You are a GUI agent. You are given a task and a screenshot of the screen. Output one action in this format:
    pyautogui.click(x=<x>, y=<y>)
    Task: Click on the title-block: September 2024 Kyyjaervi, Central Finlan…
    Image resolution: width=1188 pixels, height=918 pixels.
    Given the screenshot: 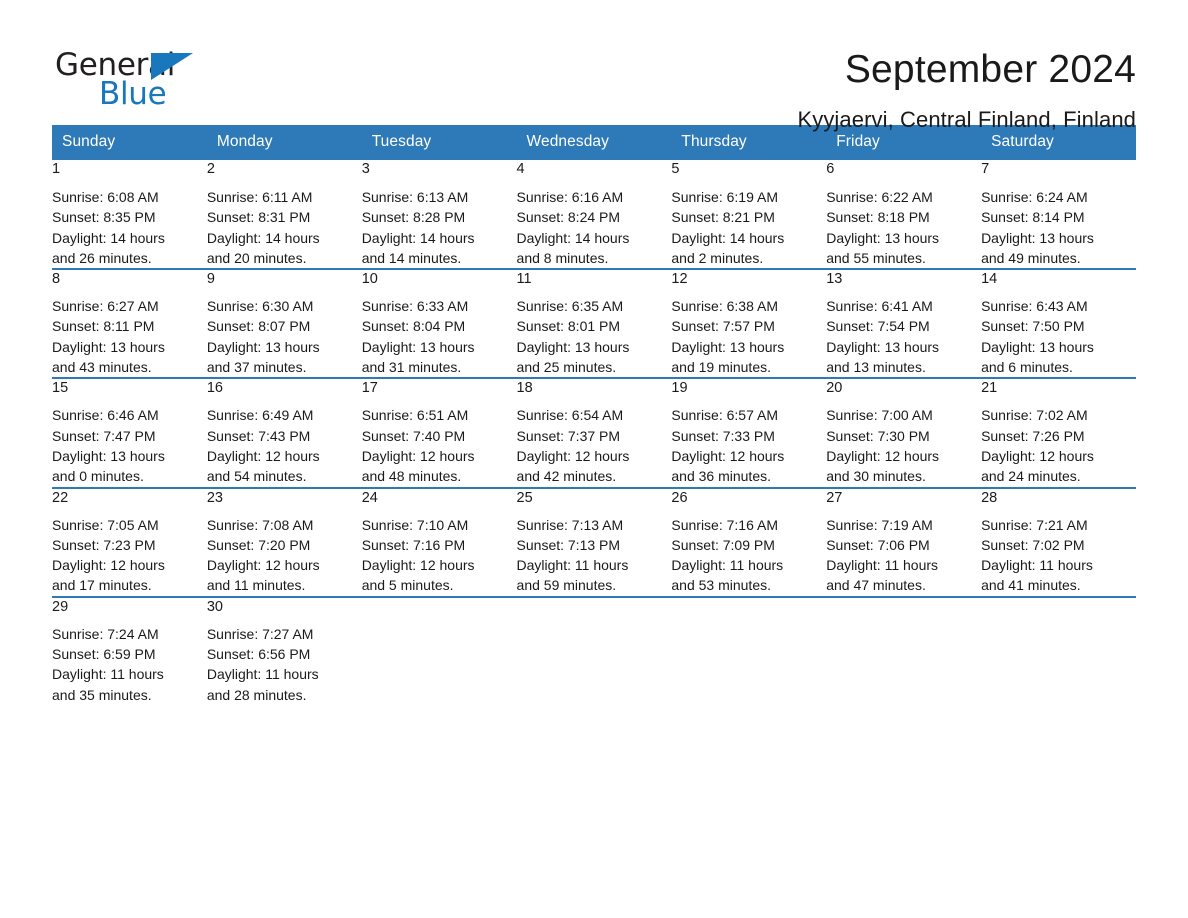 What is the action you would take?
    pyautogui.click(x=685, y=89)
    